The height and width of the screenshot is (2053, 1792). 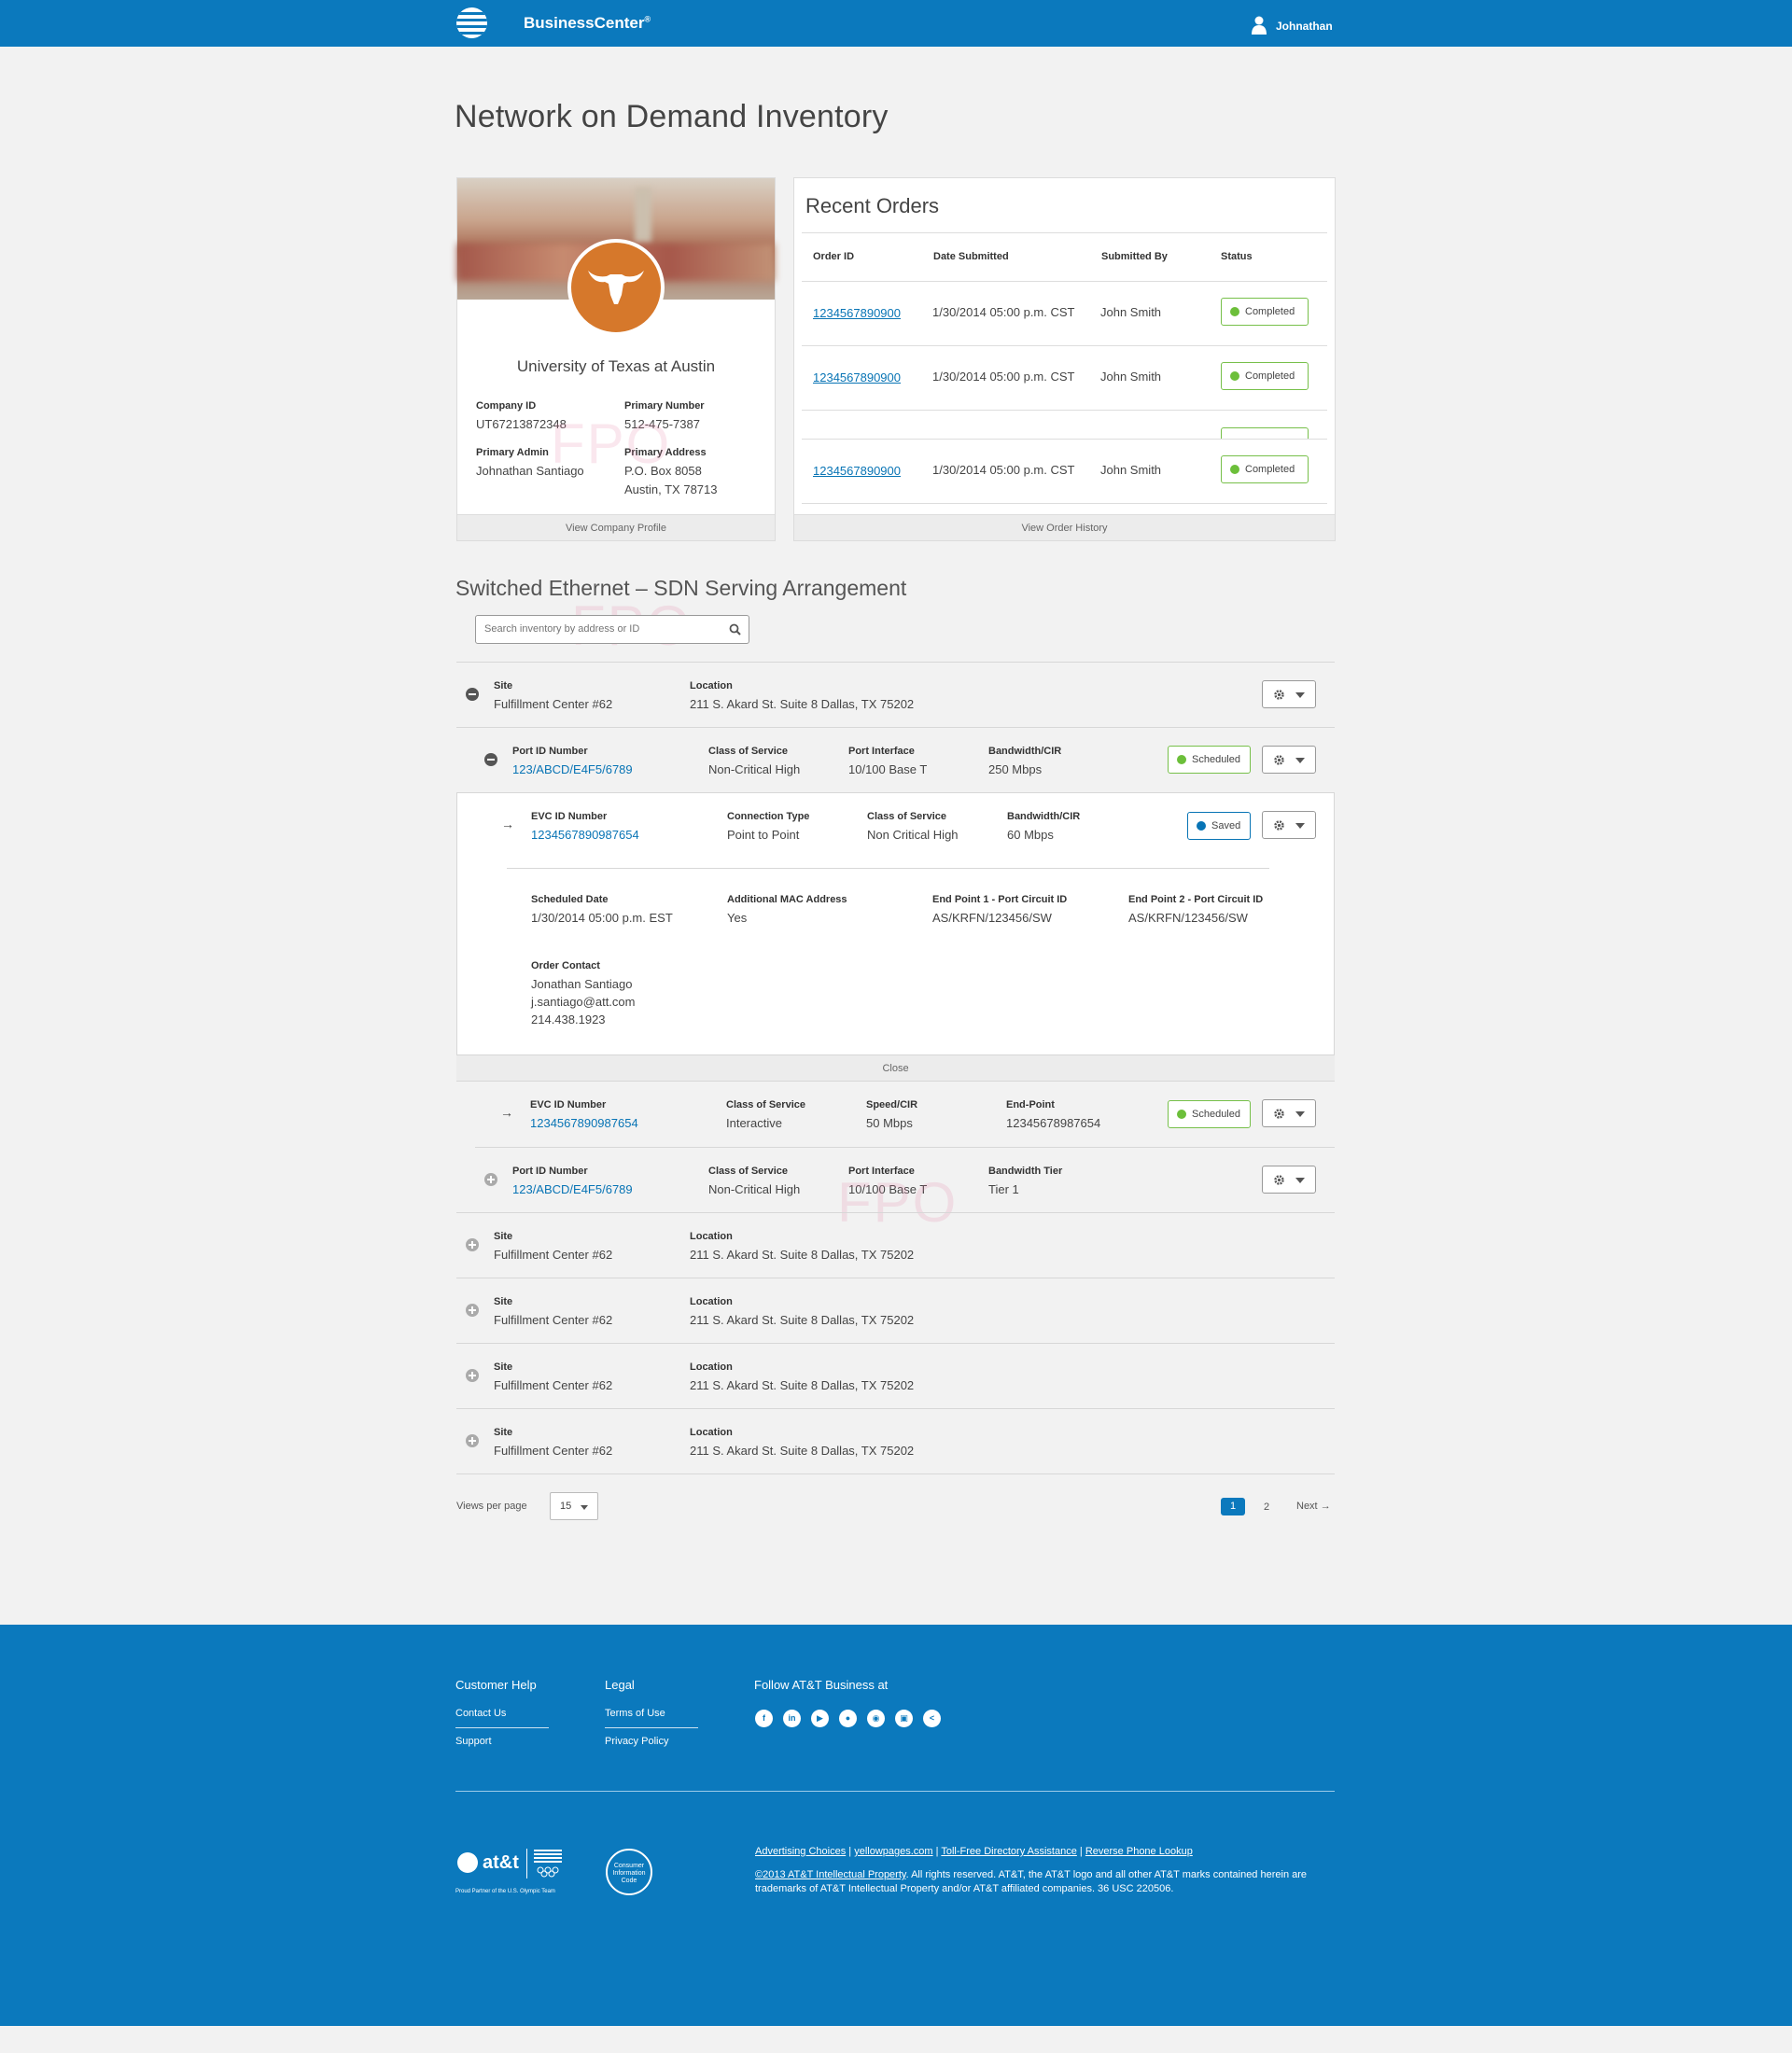 What do you see at coordinates (635, 1713) in the screenshot?
I see `terms-of-use-link: Terms of Use` at bounding box center [635, 1713].